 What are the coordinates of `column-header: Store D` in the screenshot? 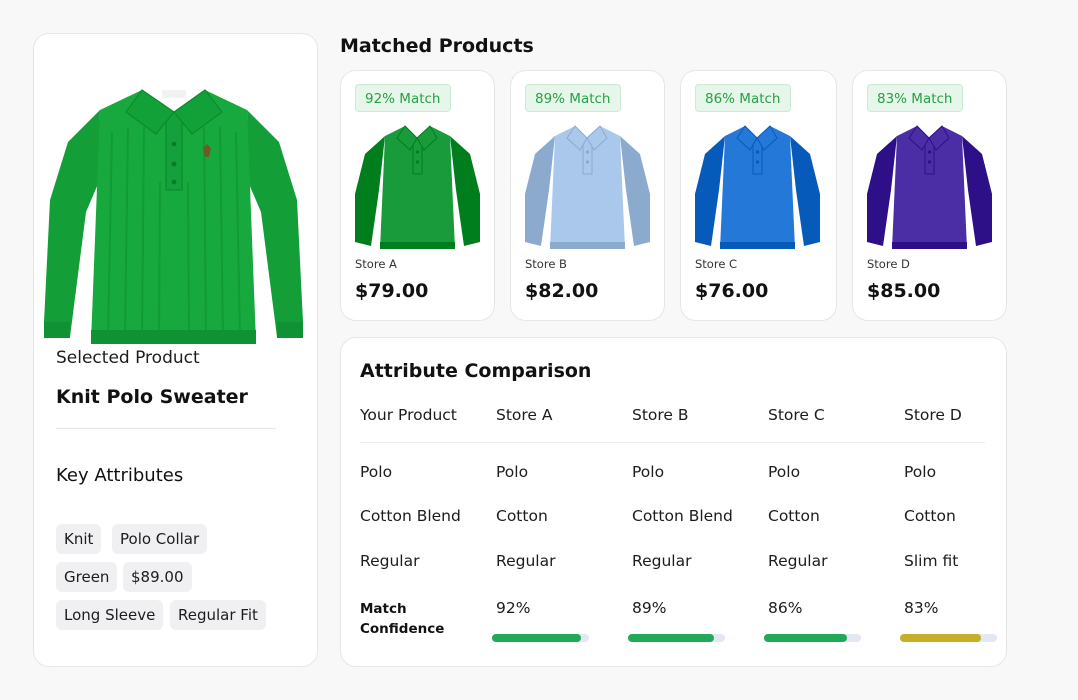 It's located at (933, 415).